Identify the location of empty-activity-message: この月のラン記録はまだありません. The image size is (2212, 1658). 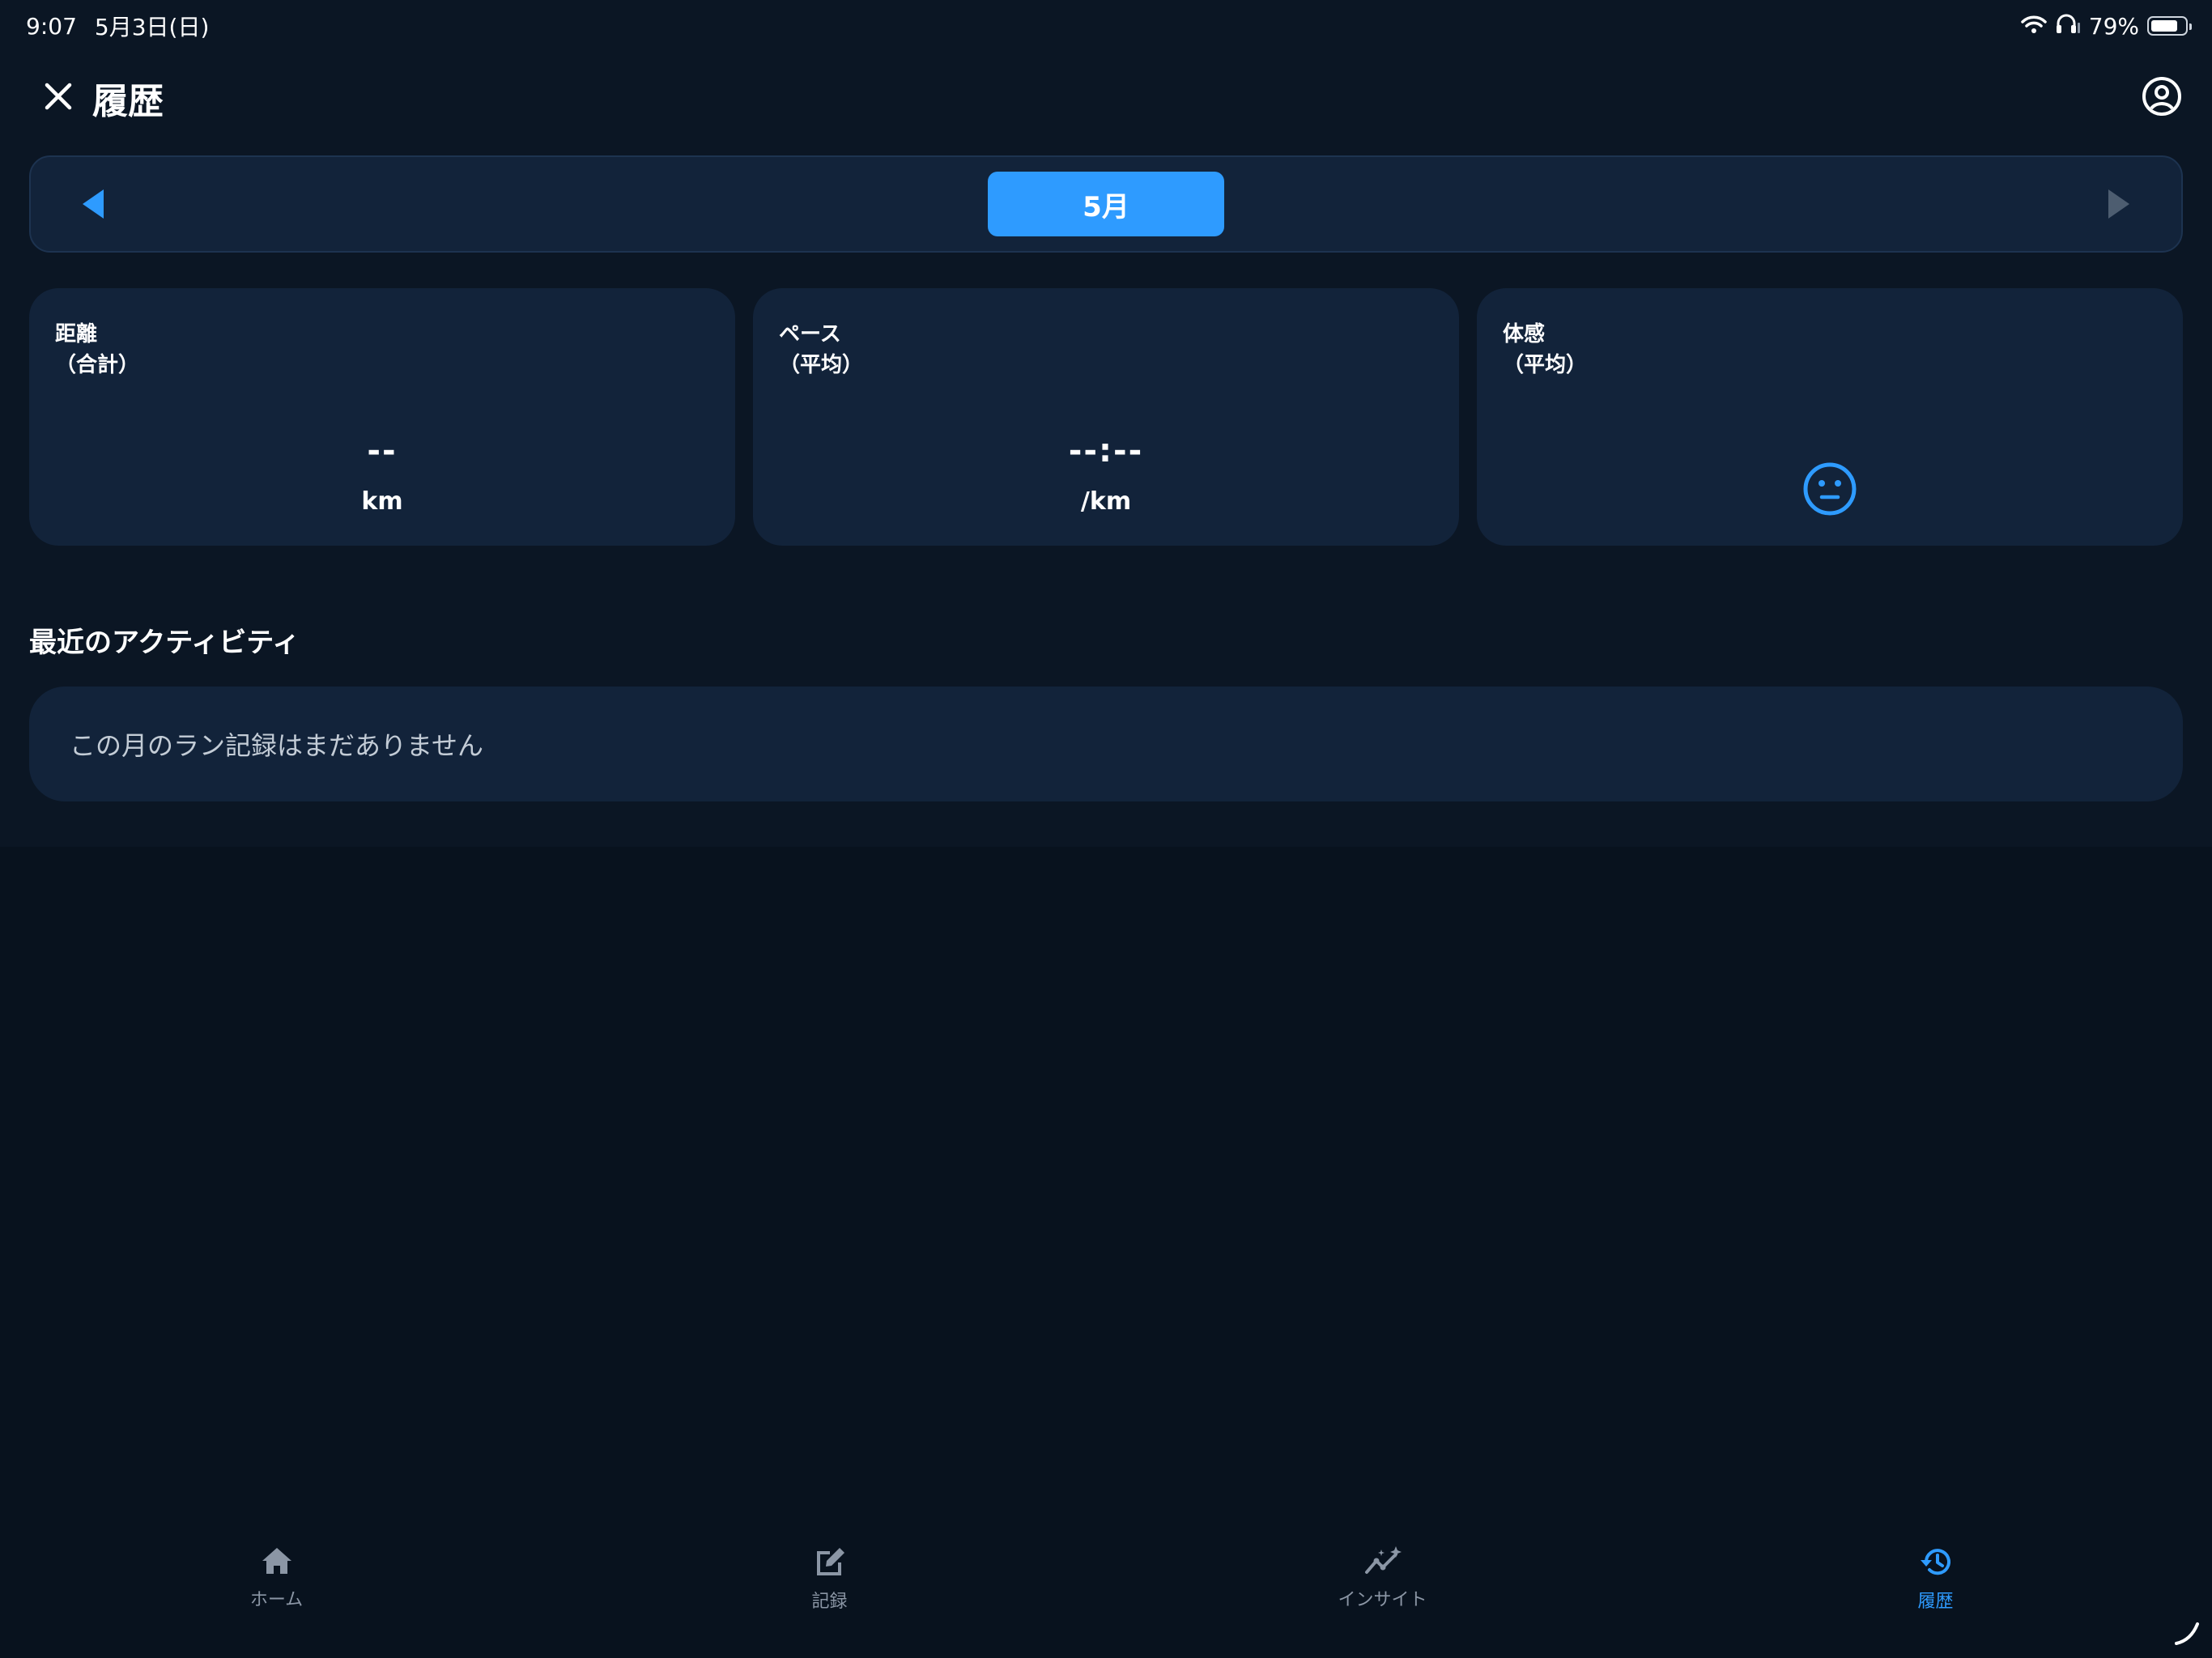
(277, 745).